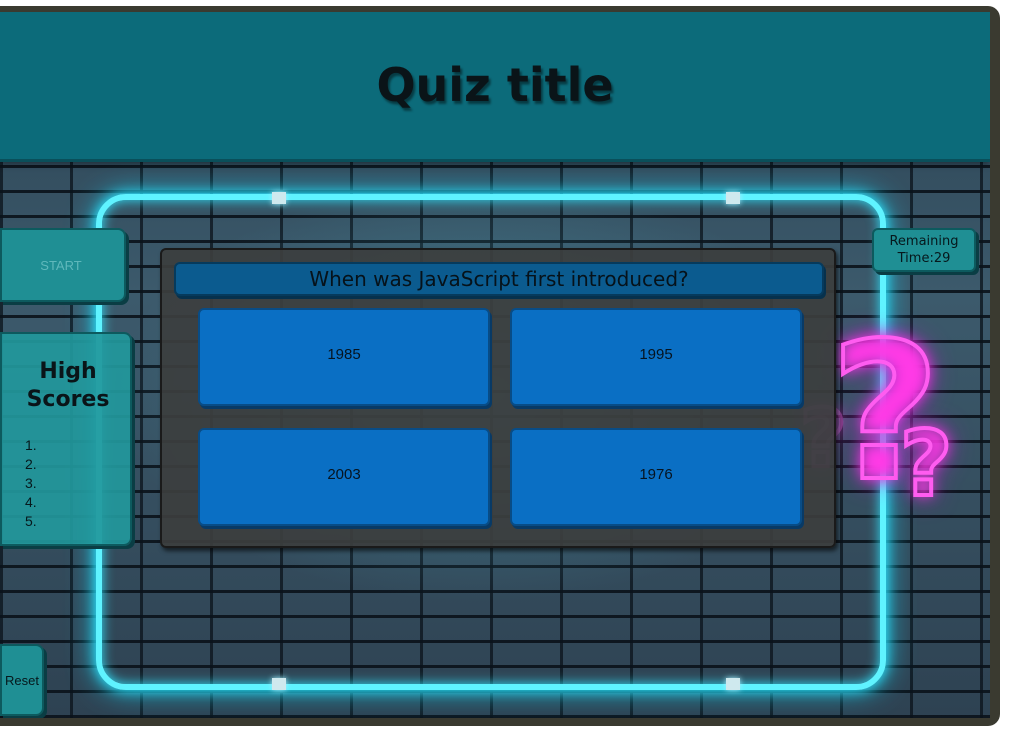 The image size is (1029, 732). I want to click on answer-button-2: 1995, so click(656, 357).